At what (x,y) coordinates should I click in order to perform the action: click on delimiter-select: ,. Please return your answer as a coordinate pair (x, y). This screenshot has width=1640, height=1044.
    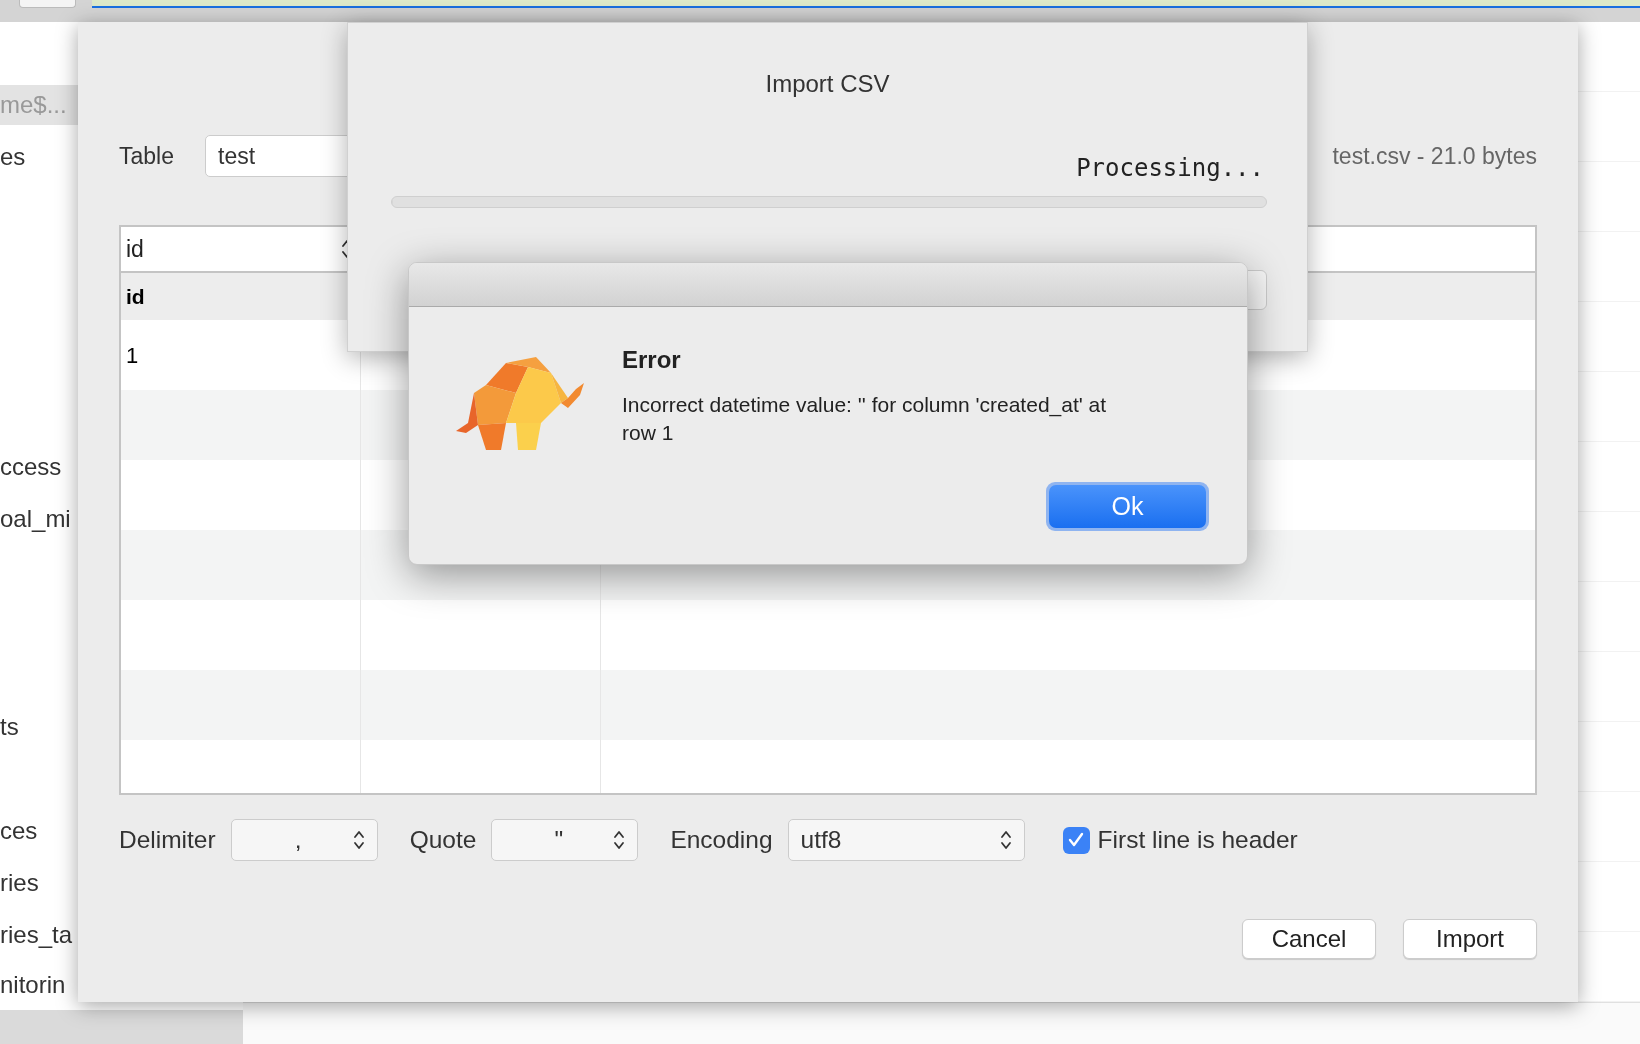
    Looking at the image, I should click on (304, 840).